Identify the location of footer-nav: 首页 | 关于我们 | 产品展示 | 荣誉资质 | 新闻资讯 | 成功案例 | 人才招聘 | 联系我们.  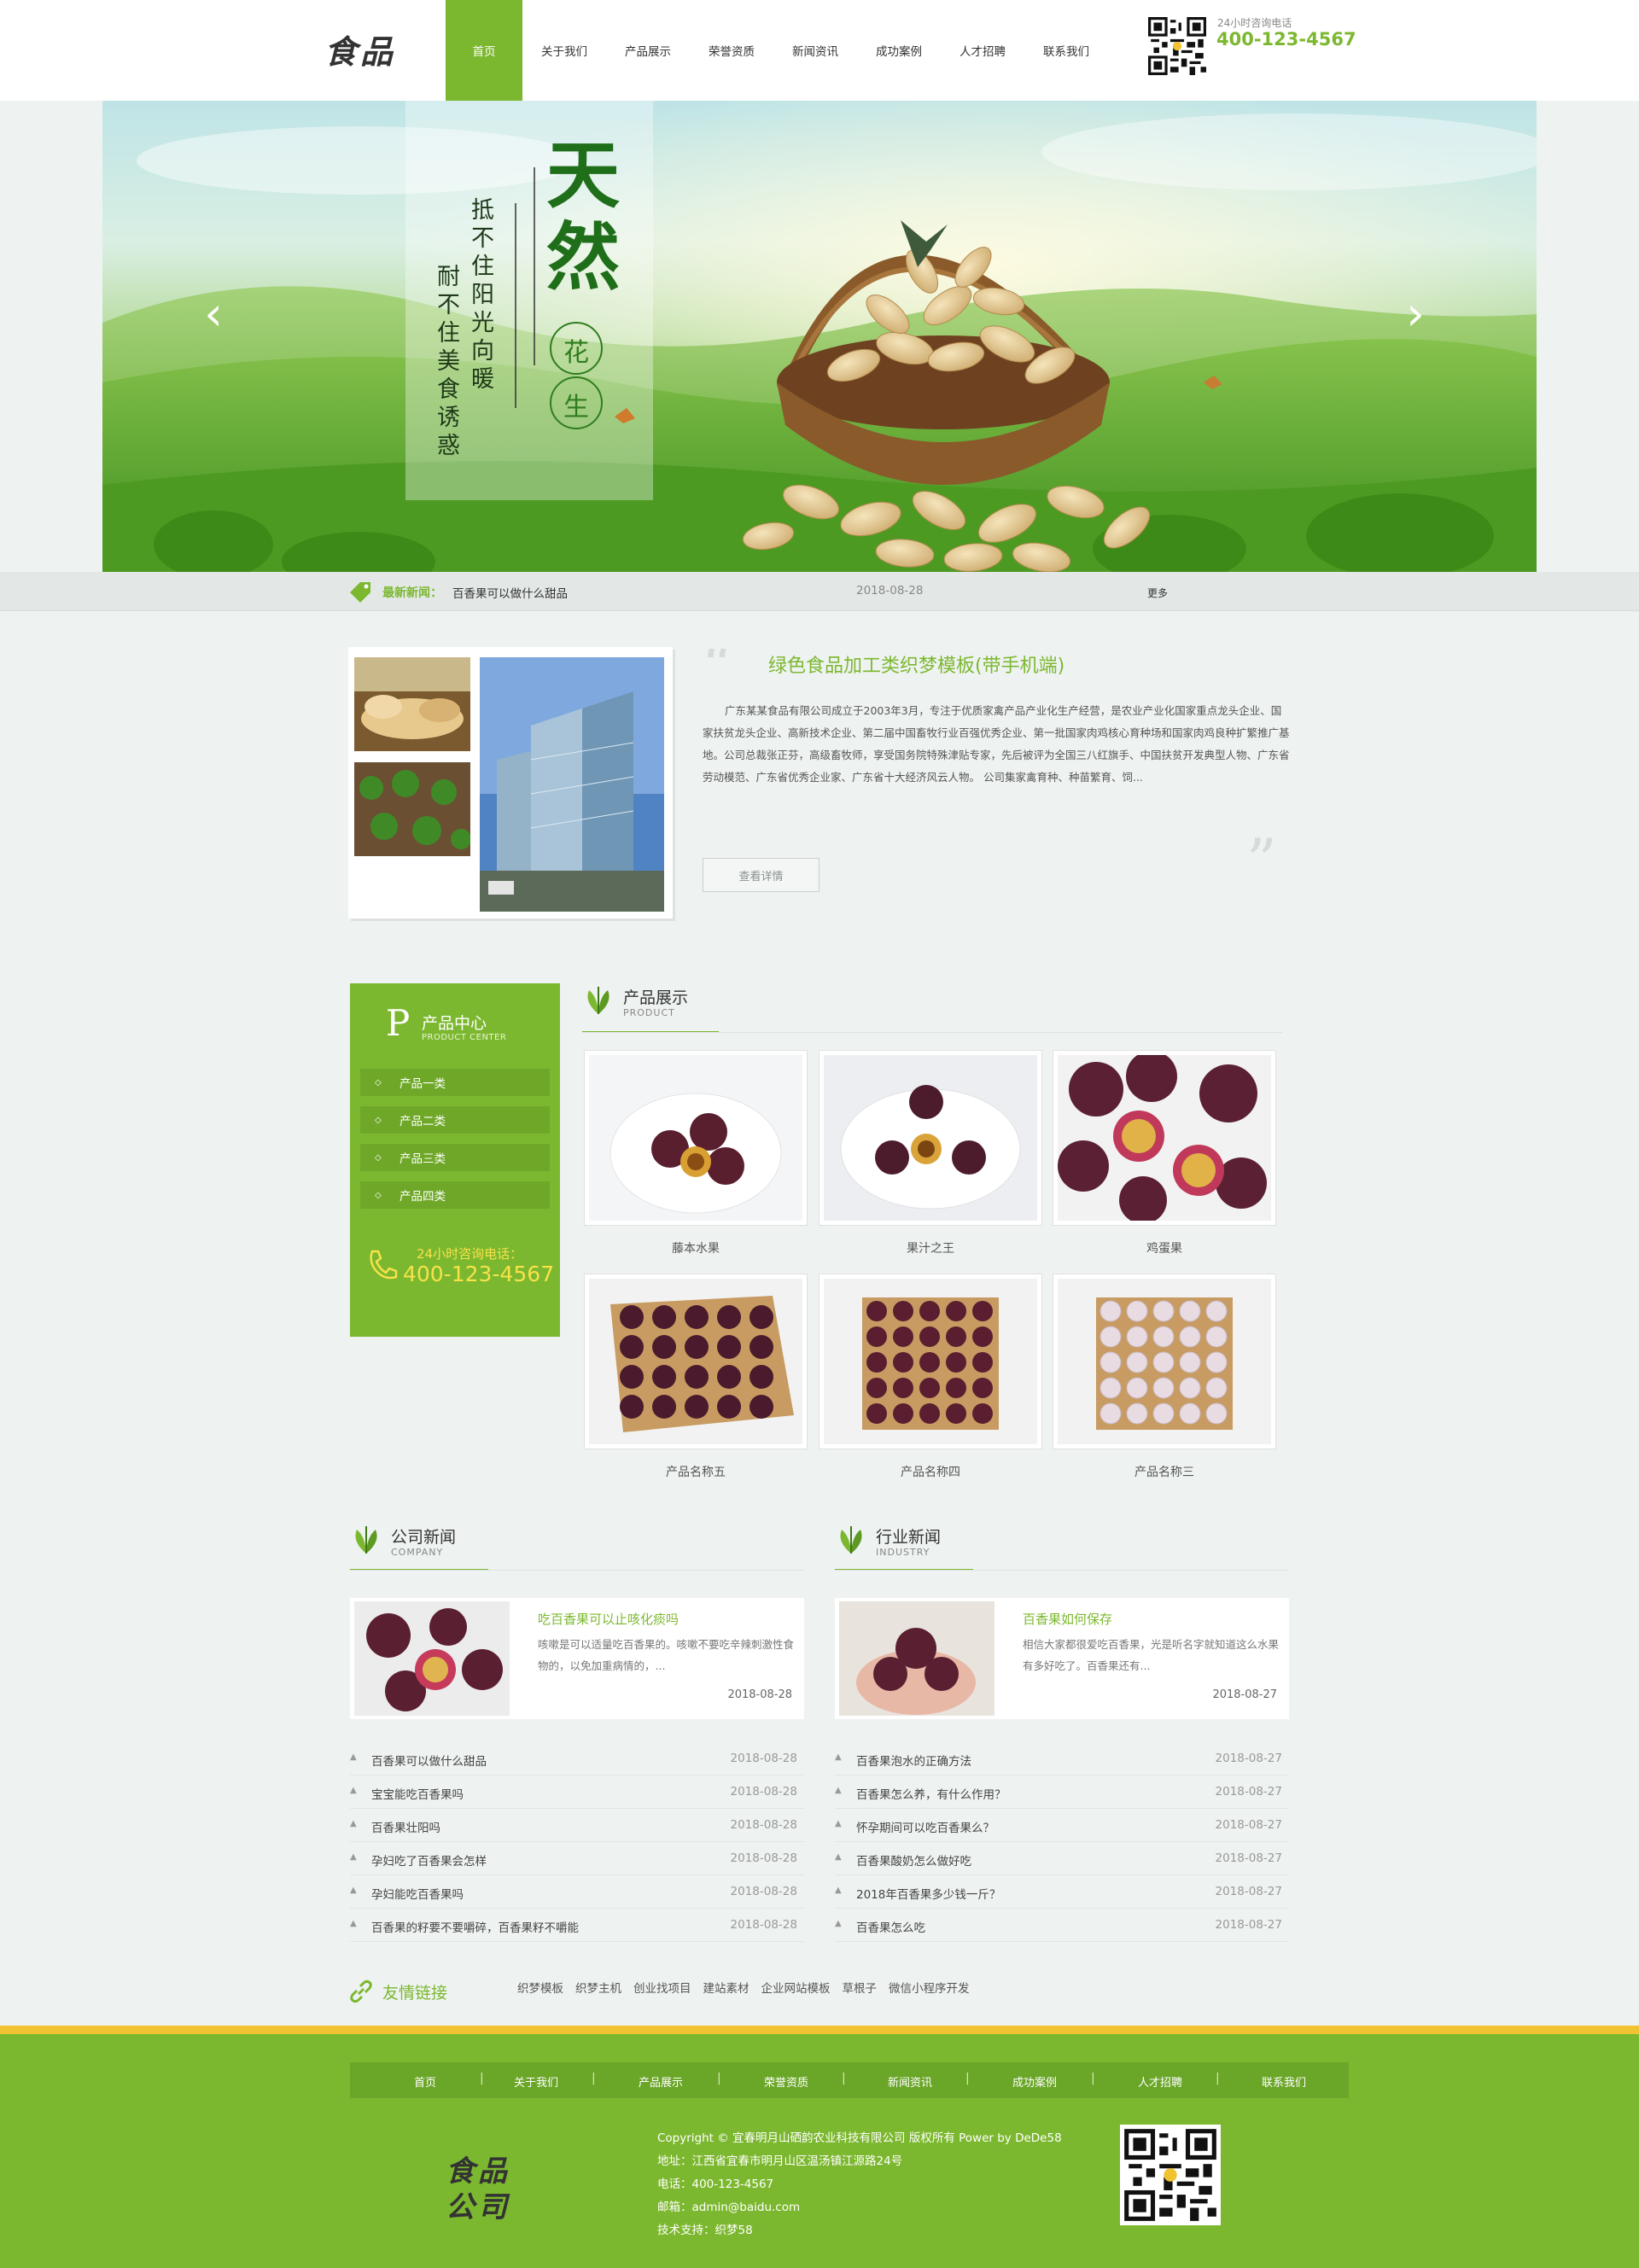
(849, 2080).